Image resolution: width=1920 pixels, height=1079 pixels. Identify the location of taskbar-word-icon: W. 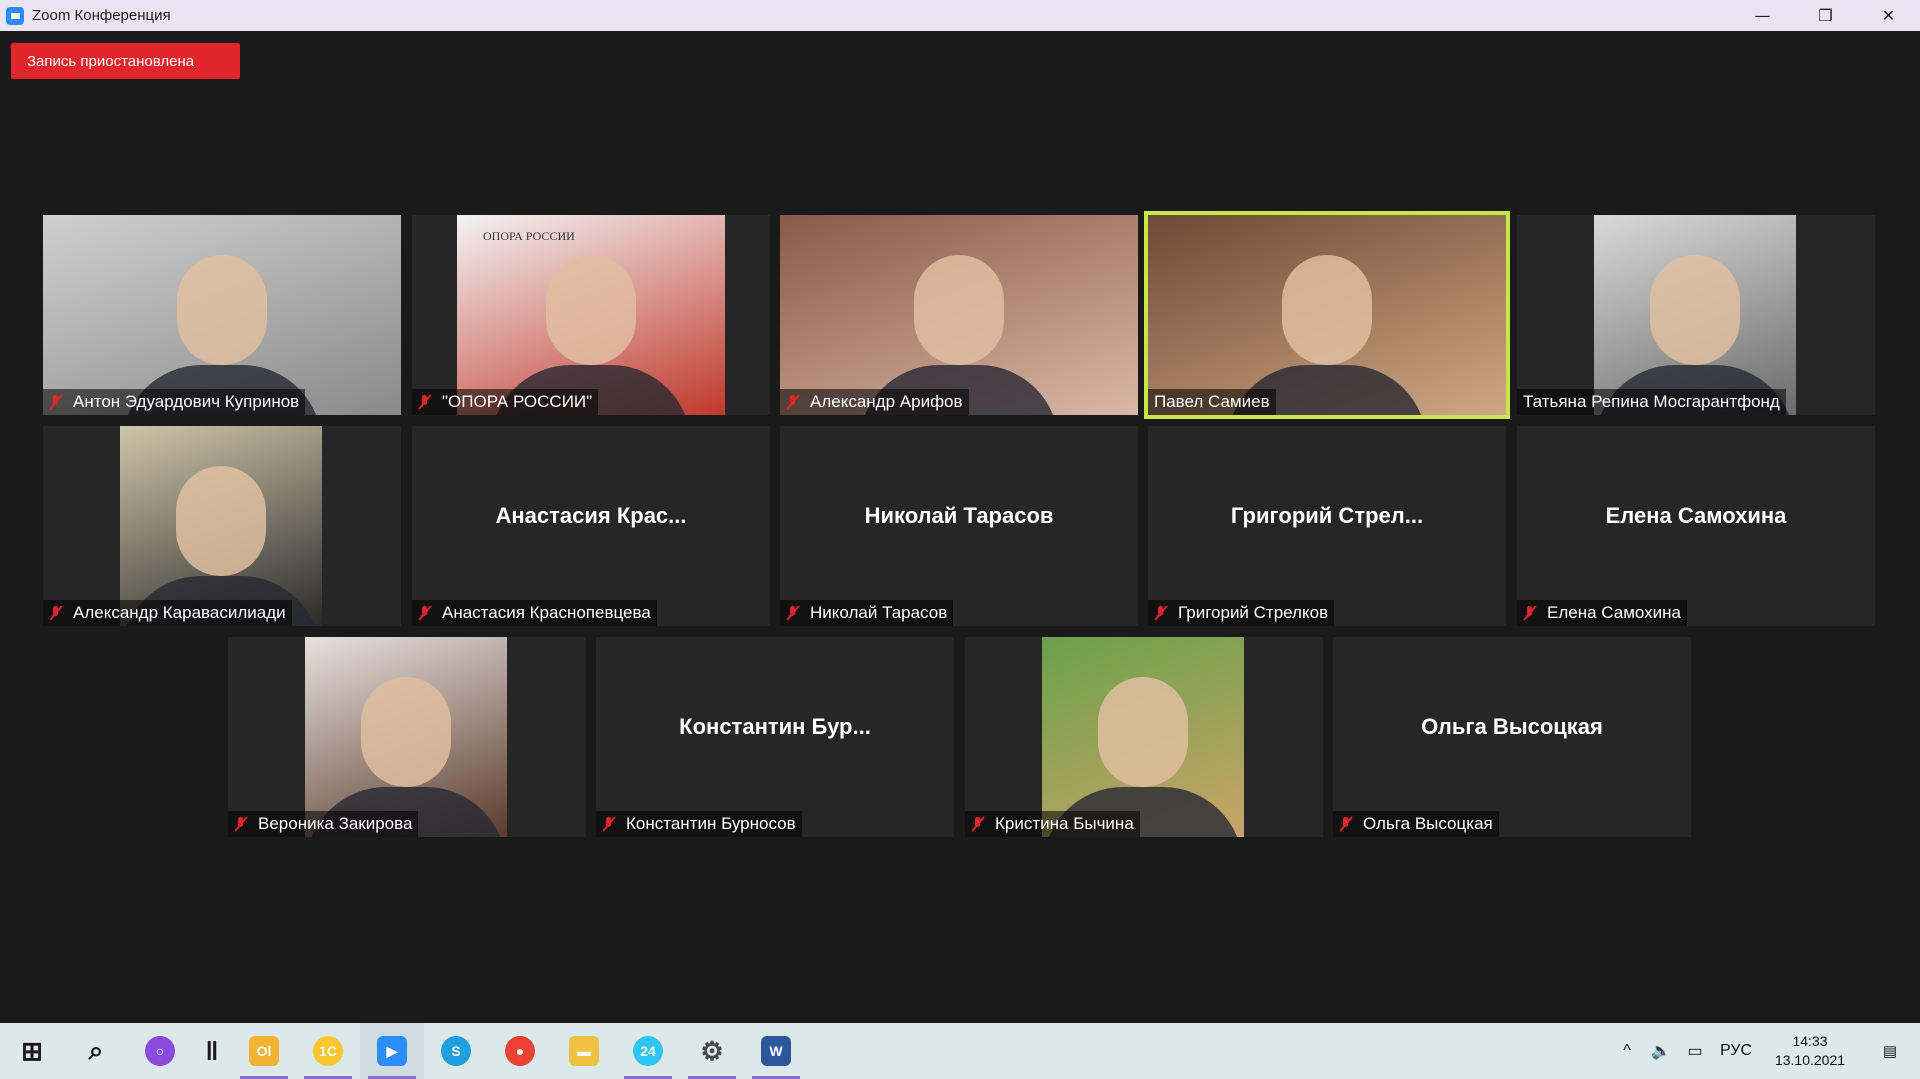
(776, 1051).